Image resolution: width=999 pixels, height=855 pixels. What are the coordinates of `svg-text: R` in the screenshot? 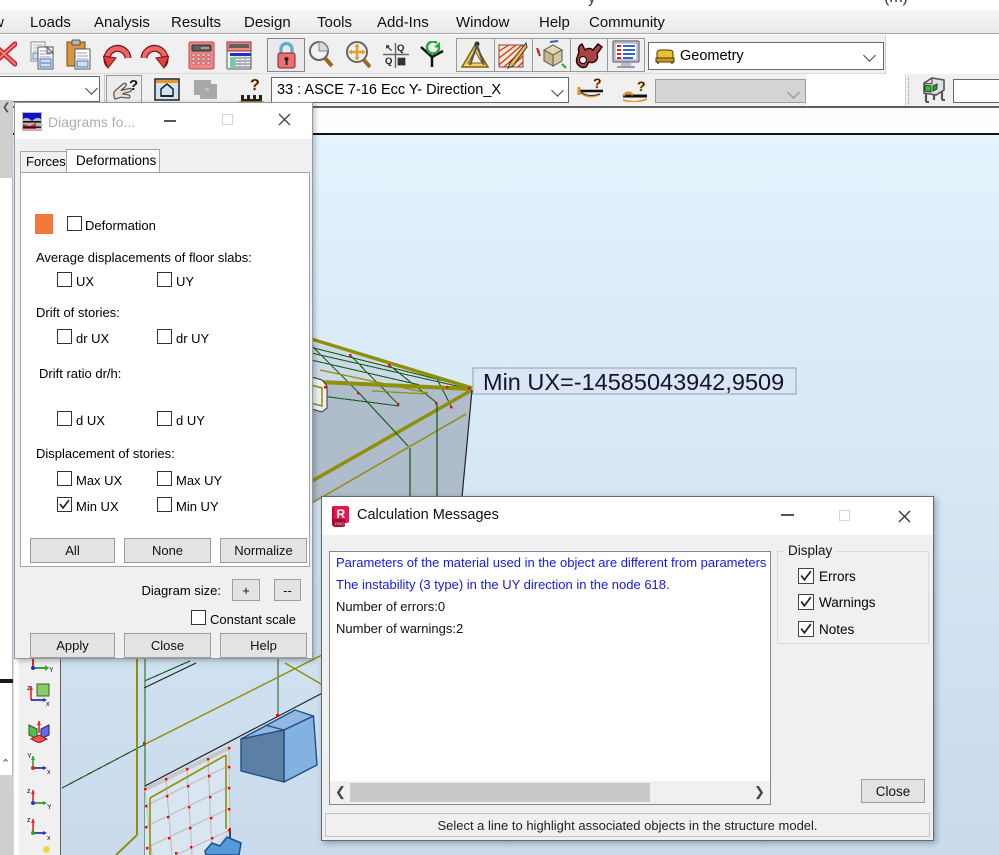 It's located at (341, 514).